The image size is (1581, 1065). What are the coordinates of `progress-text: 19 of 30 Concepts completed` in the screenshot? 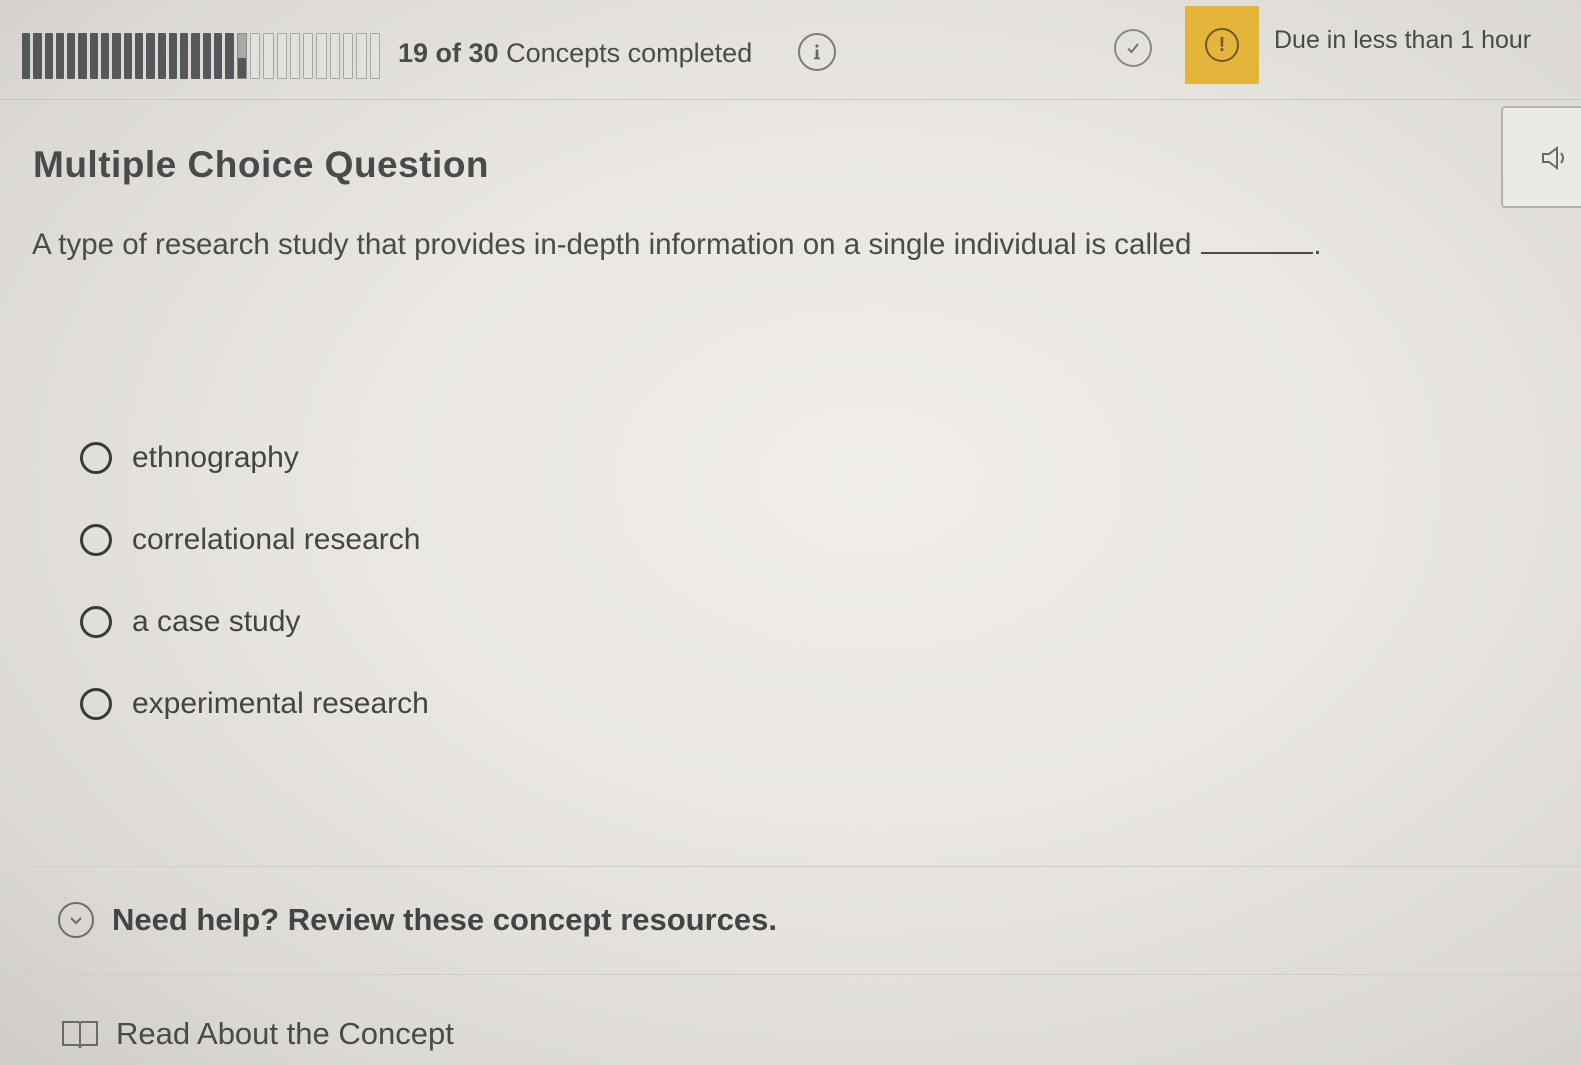 It's located at (575, 53).